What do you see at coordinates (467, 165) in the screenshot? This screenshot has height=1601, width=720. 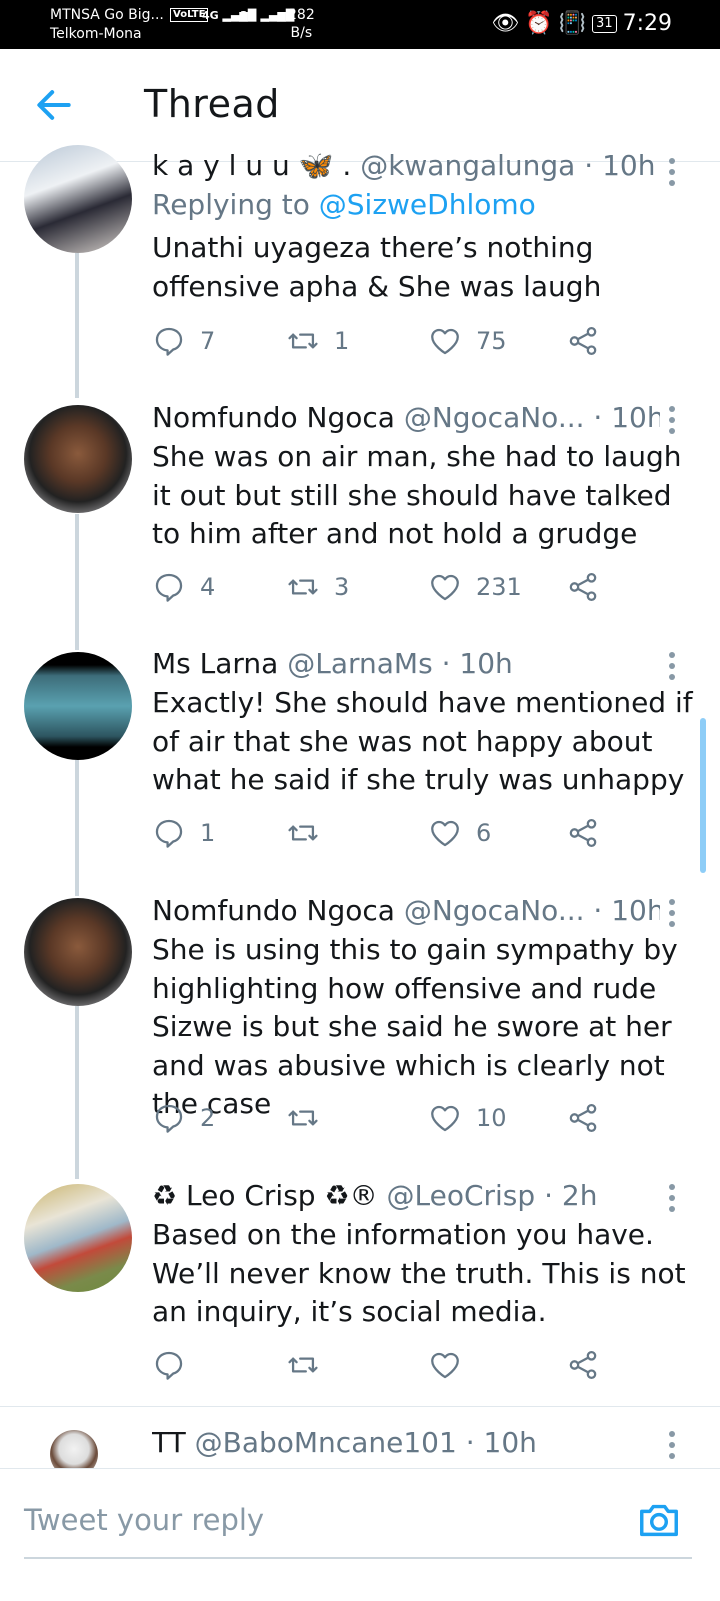 I see `user-handle: @kwangalunga` at bounding box center [467, 165].